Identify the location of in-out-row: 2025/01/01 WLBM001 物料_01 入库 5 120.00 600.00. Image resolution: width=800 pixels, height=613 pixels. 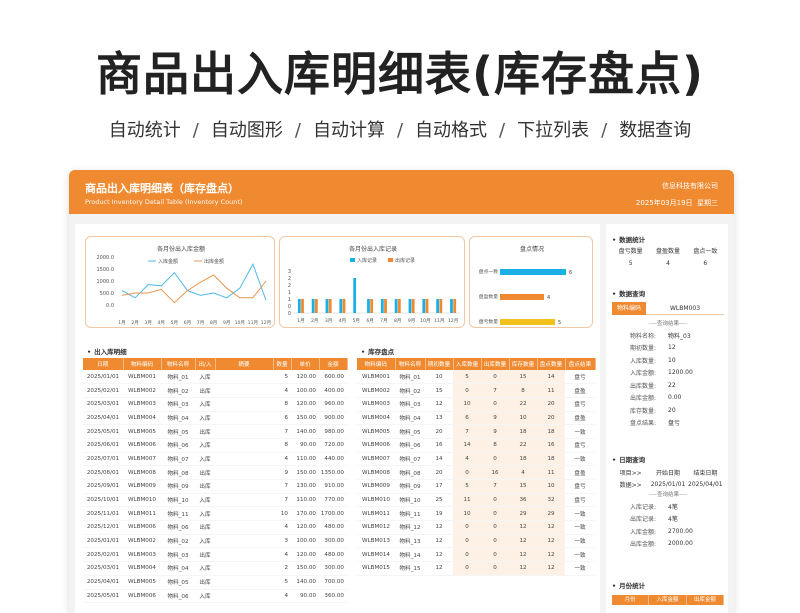
(215, 377).